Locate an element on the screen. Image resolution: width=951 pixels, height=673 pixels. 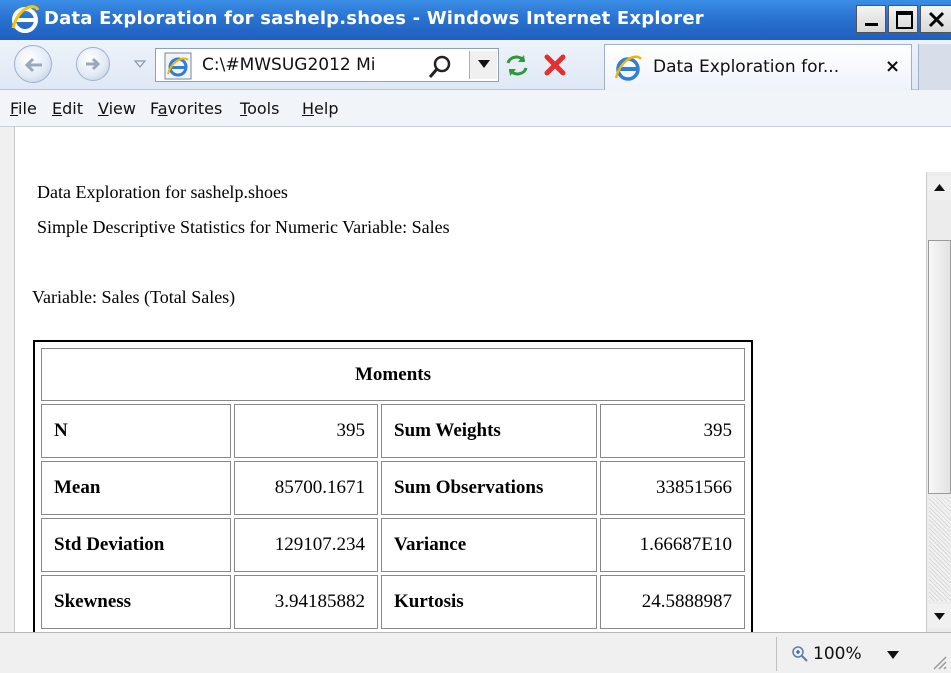
stat-value: 24.5888987 is located at coordinates (672, 602).